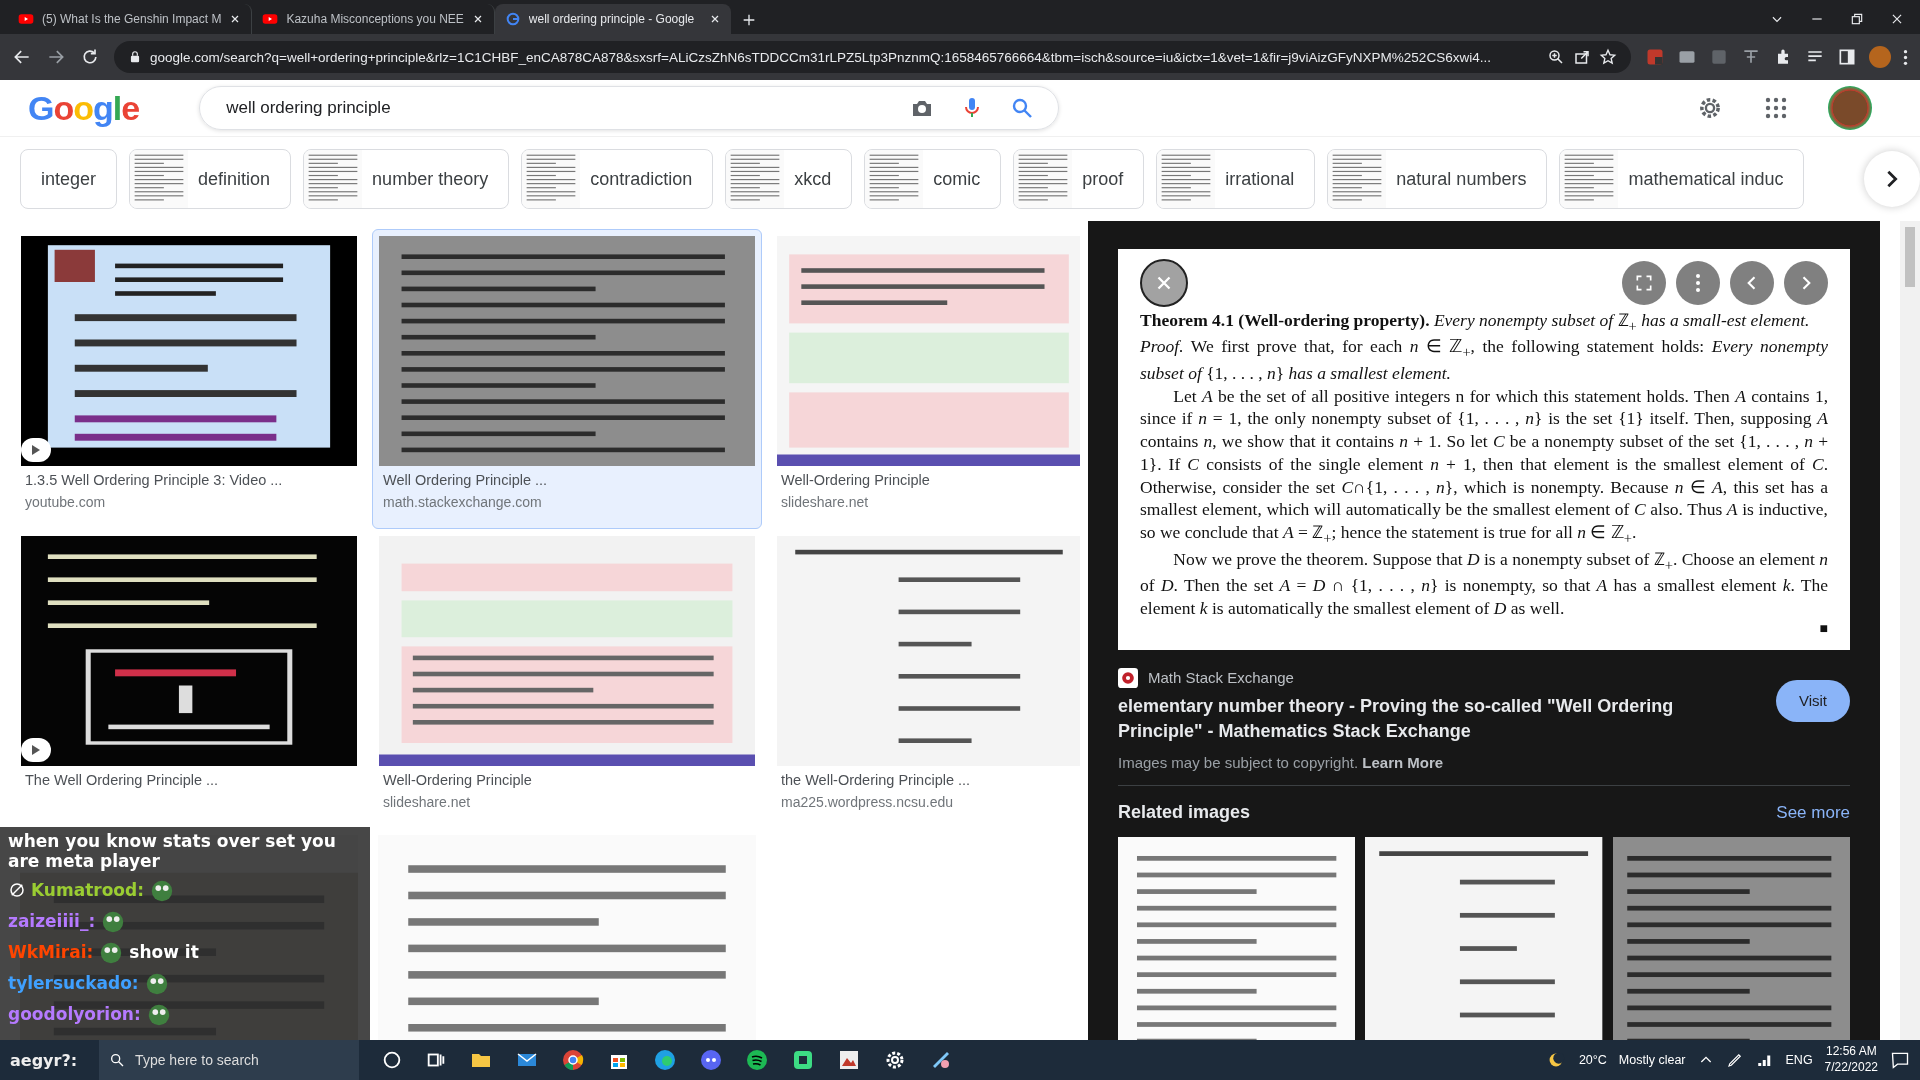 Image resolution: width=1920 pixels, height=1080 pixels. I want to click on chat-username: tylersuckado:, so click(73, 982).